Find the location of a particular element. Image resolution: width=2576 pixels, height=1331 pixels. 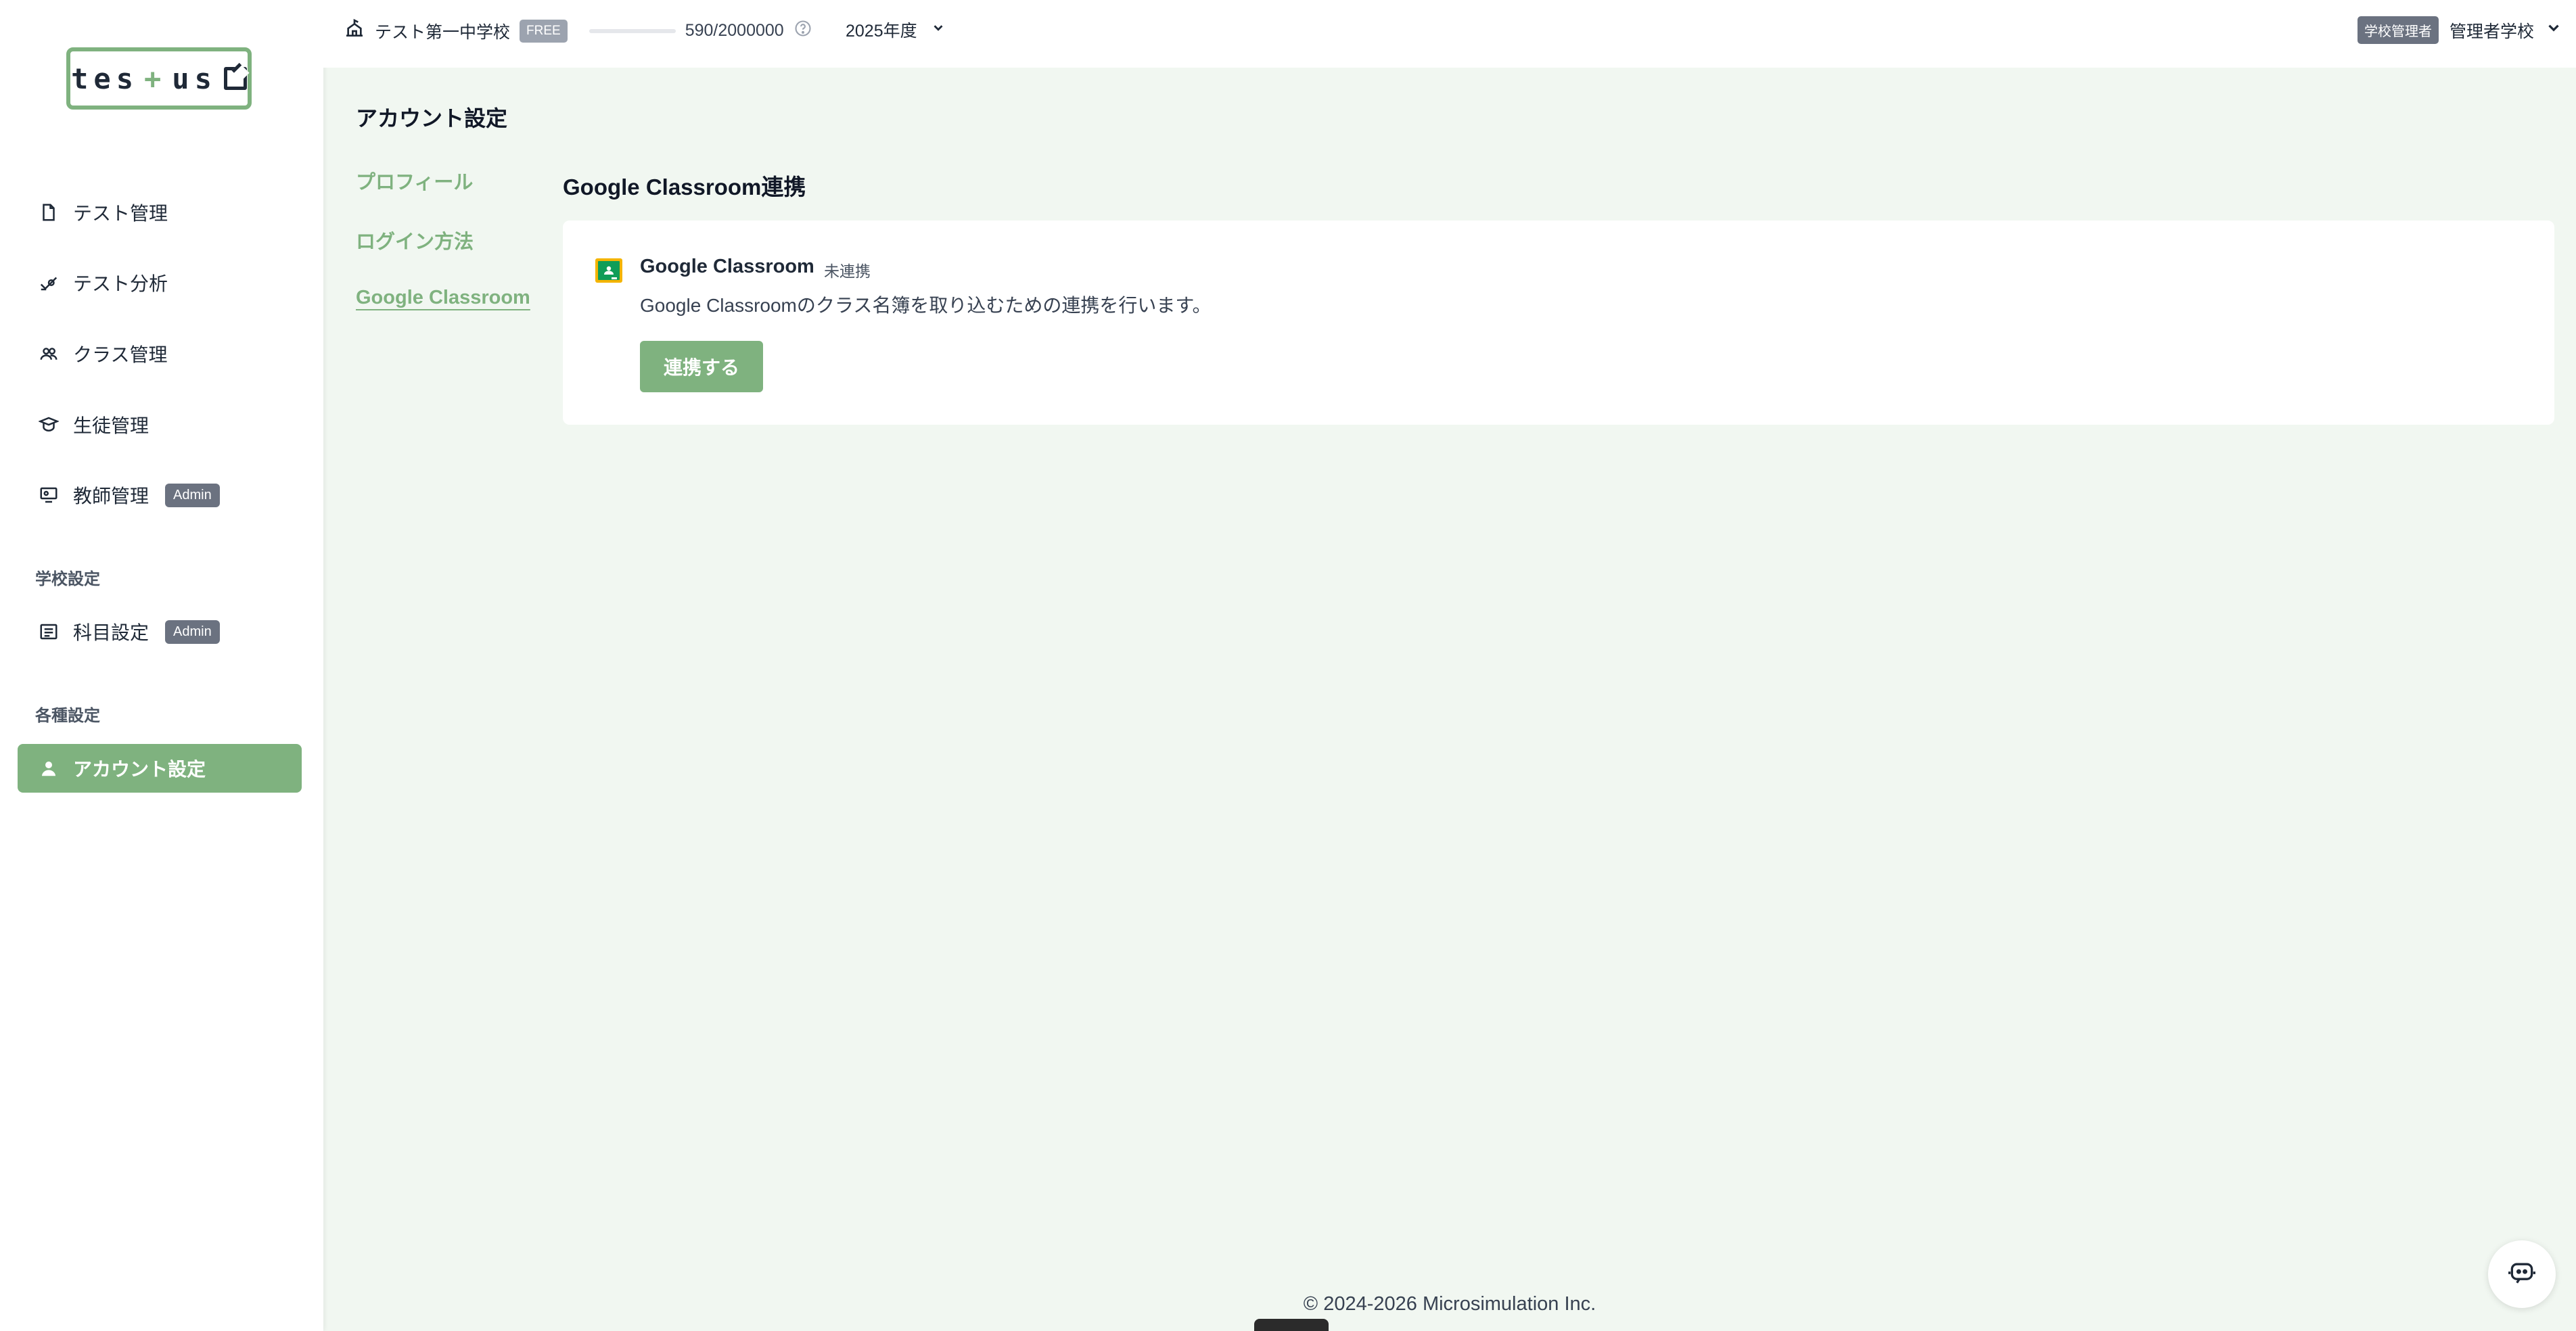

subnav-login-method: ログイン方法 is located at coordinates (415, 240).